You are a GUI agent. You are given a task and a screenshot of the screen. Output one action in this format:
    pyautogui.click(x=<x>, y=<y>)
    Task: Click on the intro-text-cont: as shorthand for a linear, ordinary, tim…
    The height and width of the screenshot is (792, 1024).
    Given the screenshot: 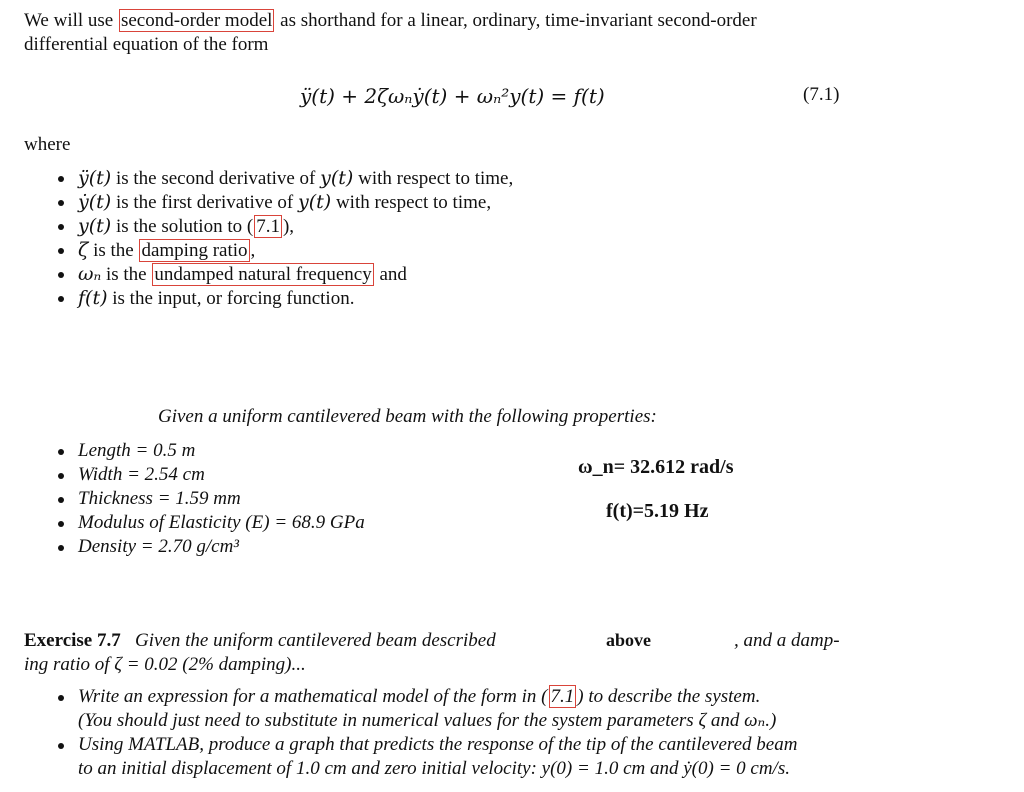 What is the action you would take?
    pyautogui.click(x=516, y=20)
    